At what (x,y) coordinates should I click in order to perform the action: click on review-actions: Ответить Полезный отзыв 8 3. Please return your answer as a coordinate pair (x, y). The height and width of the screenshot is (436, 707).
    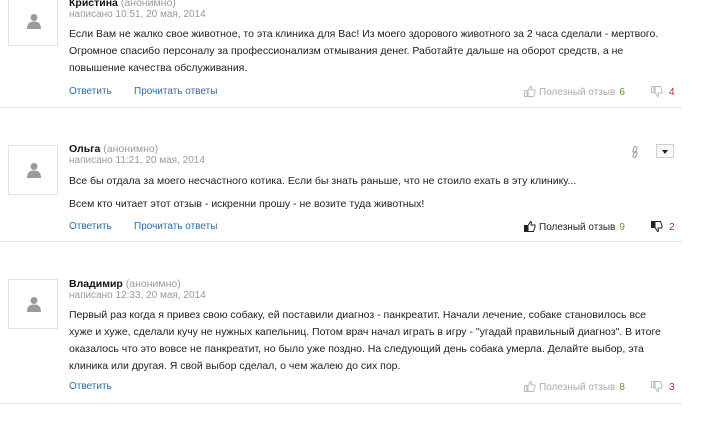
    Looking at the image, I should click on (341, 387).